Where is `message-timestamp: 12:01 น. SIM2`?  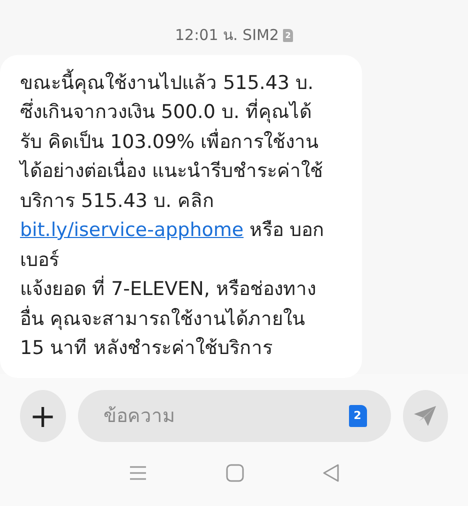 message-timestamp: 12:01 น. SIM2 is located at coordinates (227, 35).